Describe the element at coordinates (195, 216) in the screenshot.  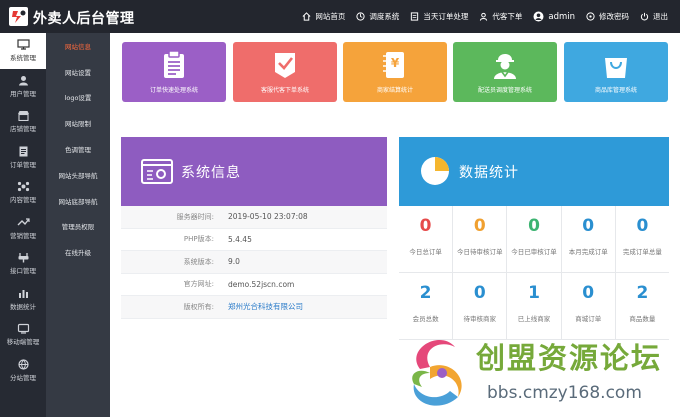
I see `sysinfo-key: 服务器时间:` at that location.